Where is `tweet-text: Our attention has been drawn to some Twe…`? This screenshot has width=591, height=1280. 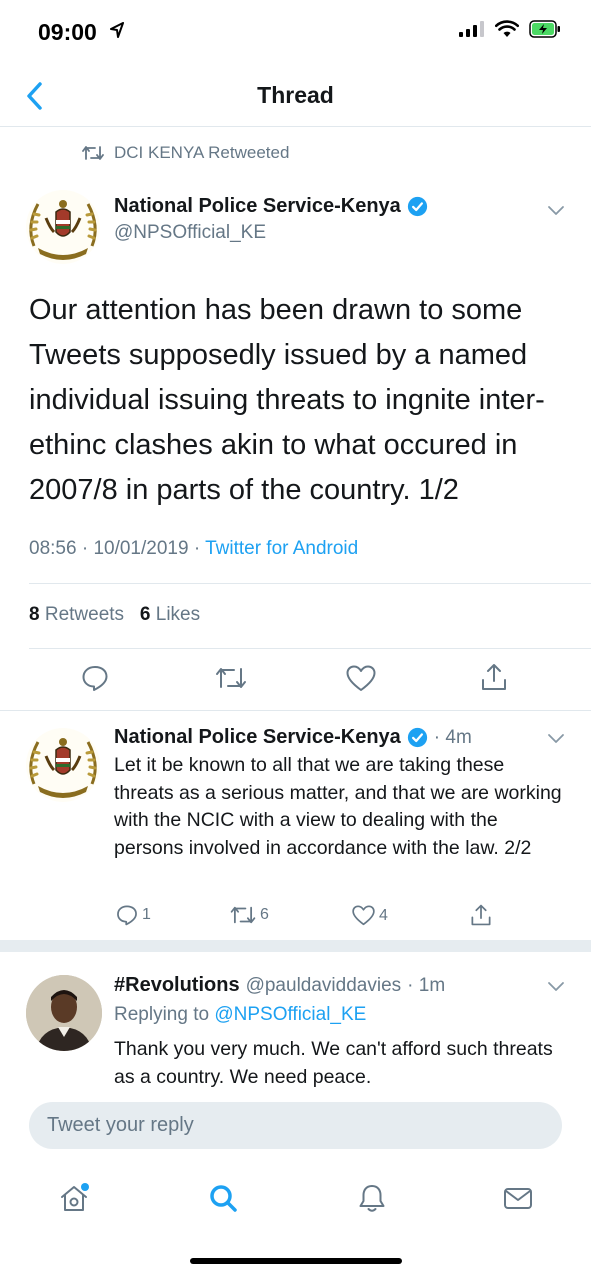
tweet-text: Our attention has been drawn to some Twe… is located at coordinates (287, 400).